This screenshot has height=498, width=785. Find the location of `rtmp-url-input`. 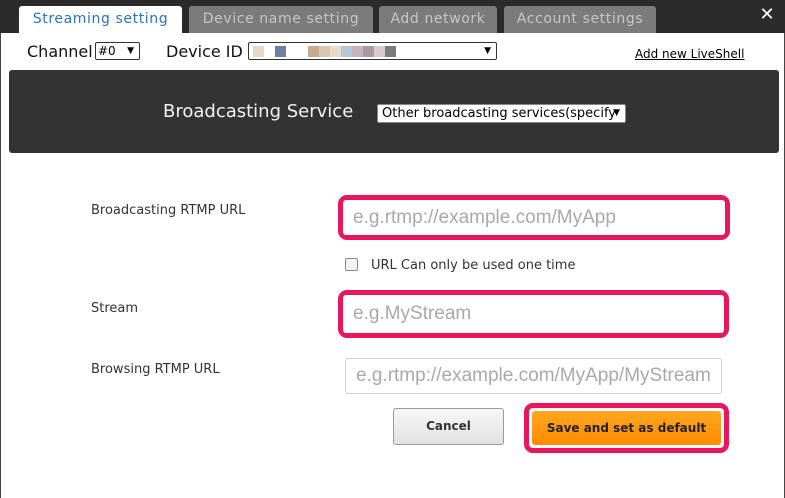

rtmp-url-input is located at coordinates (534, 217).